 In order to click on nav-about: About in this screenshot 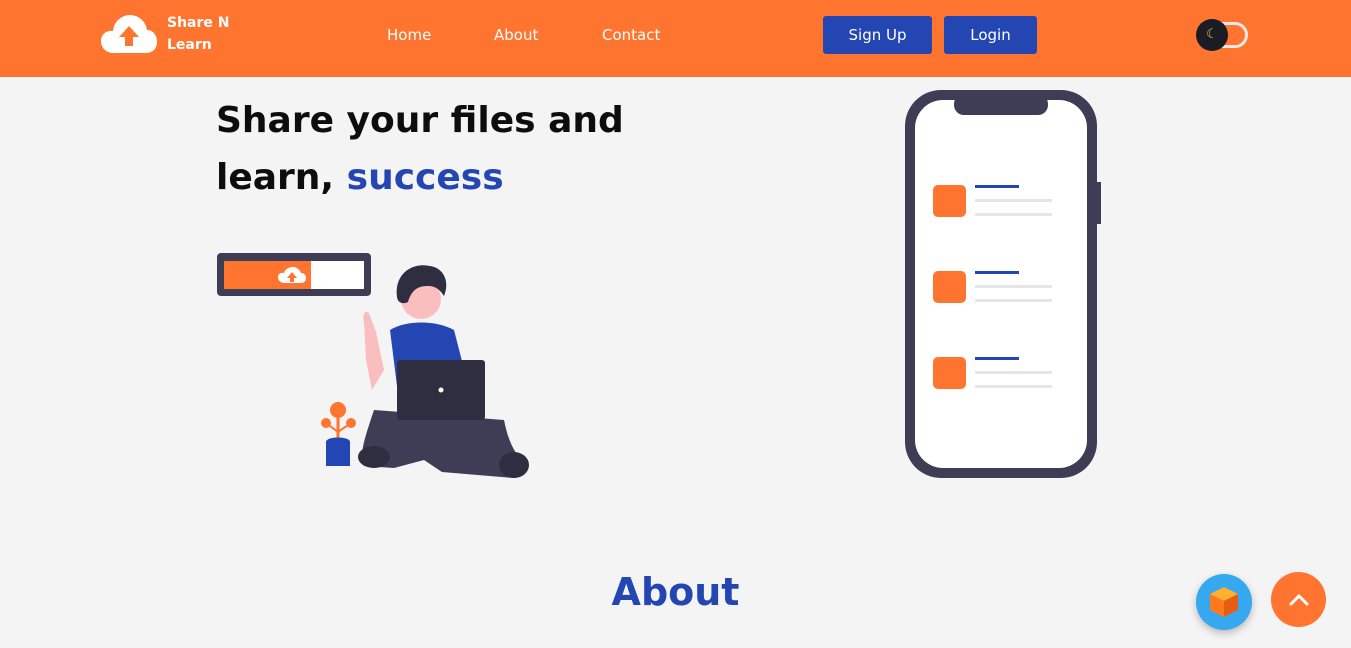, I will do `click(516, 35)`.